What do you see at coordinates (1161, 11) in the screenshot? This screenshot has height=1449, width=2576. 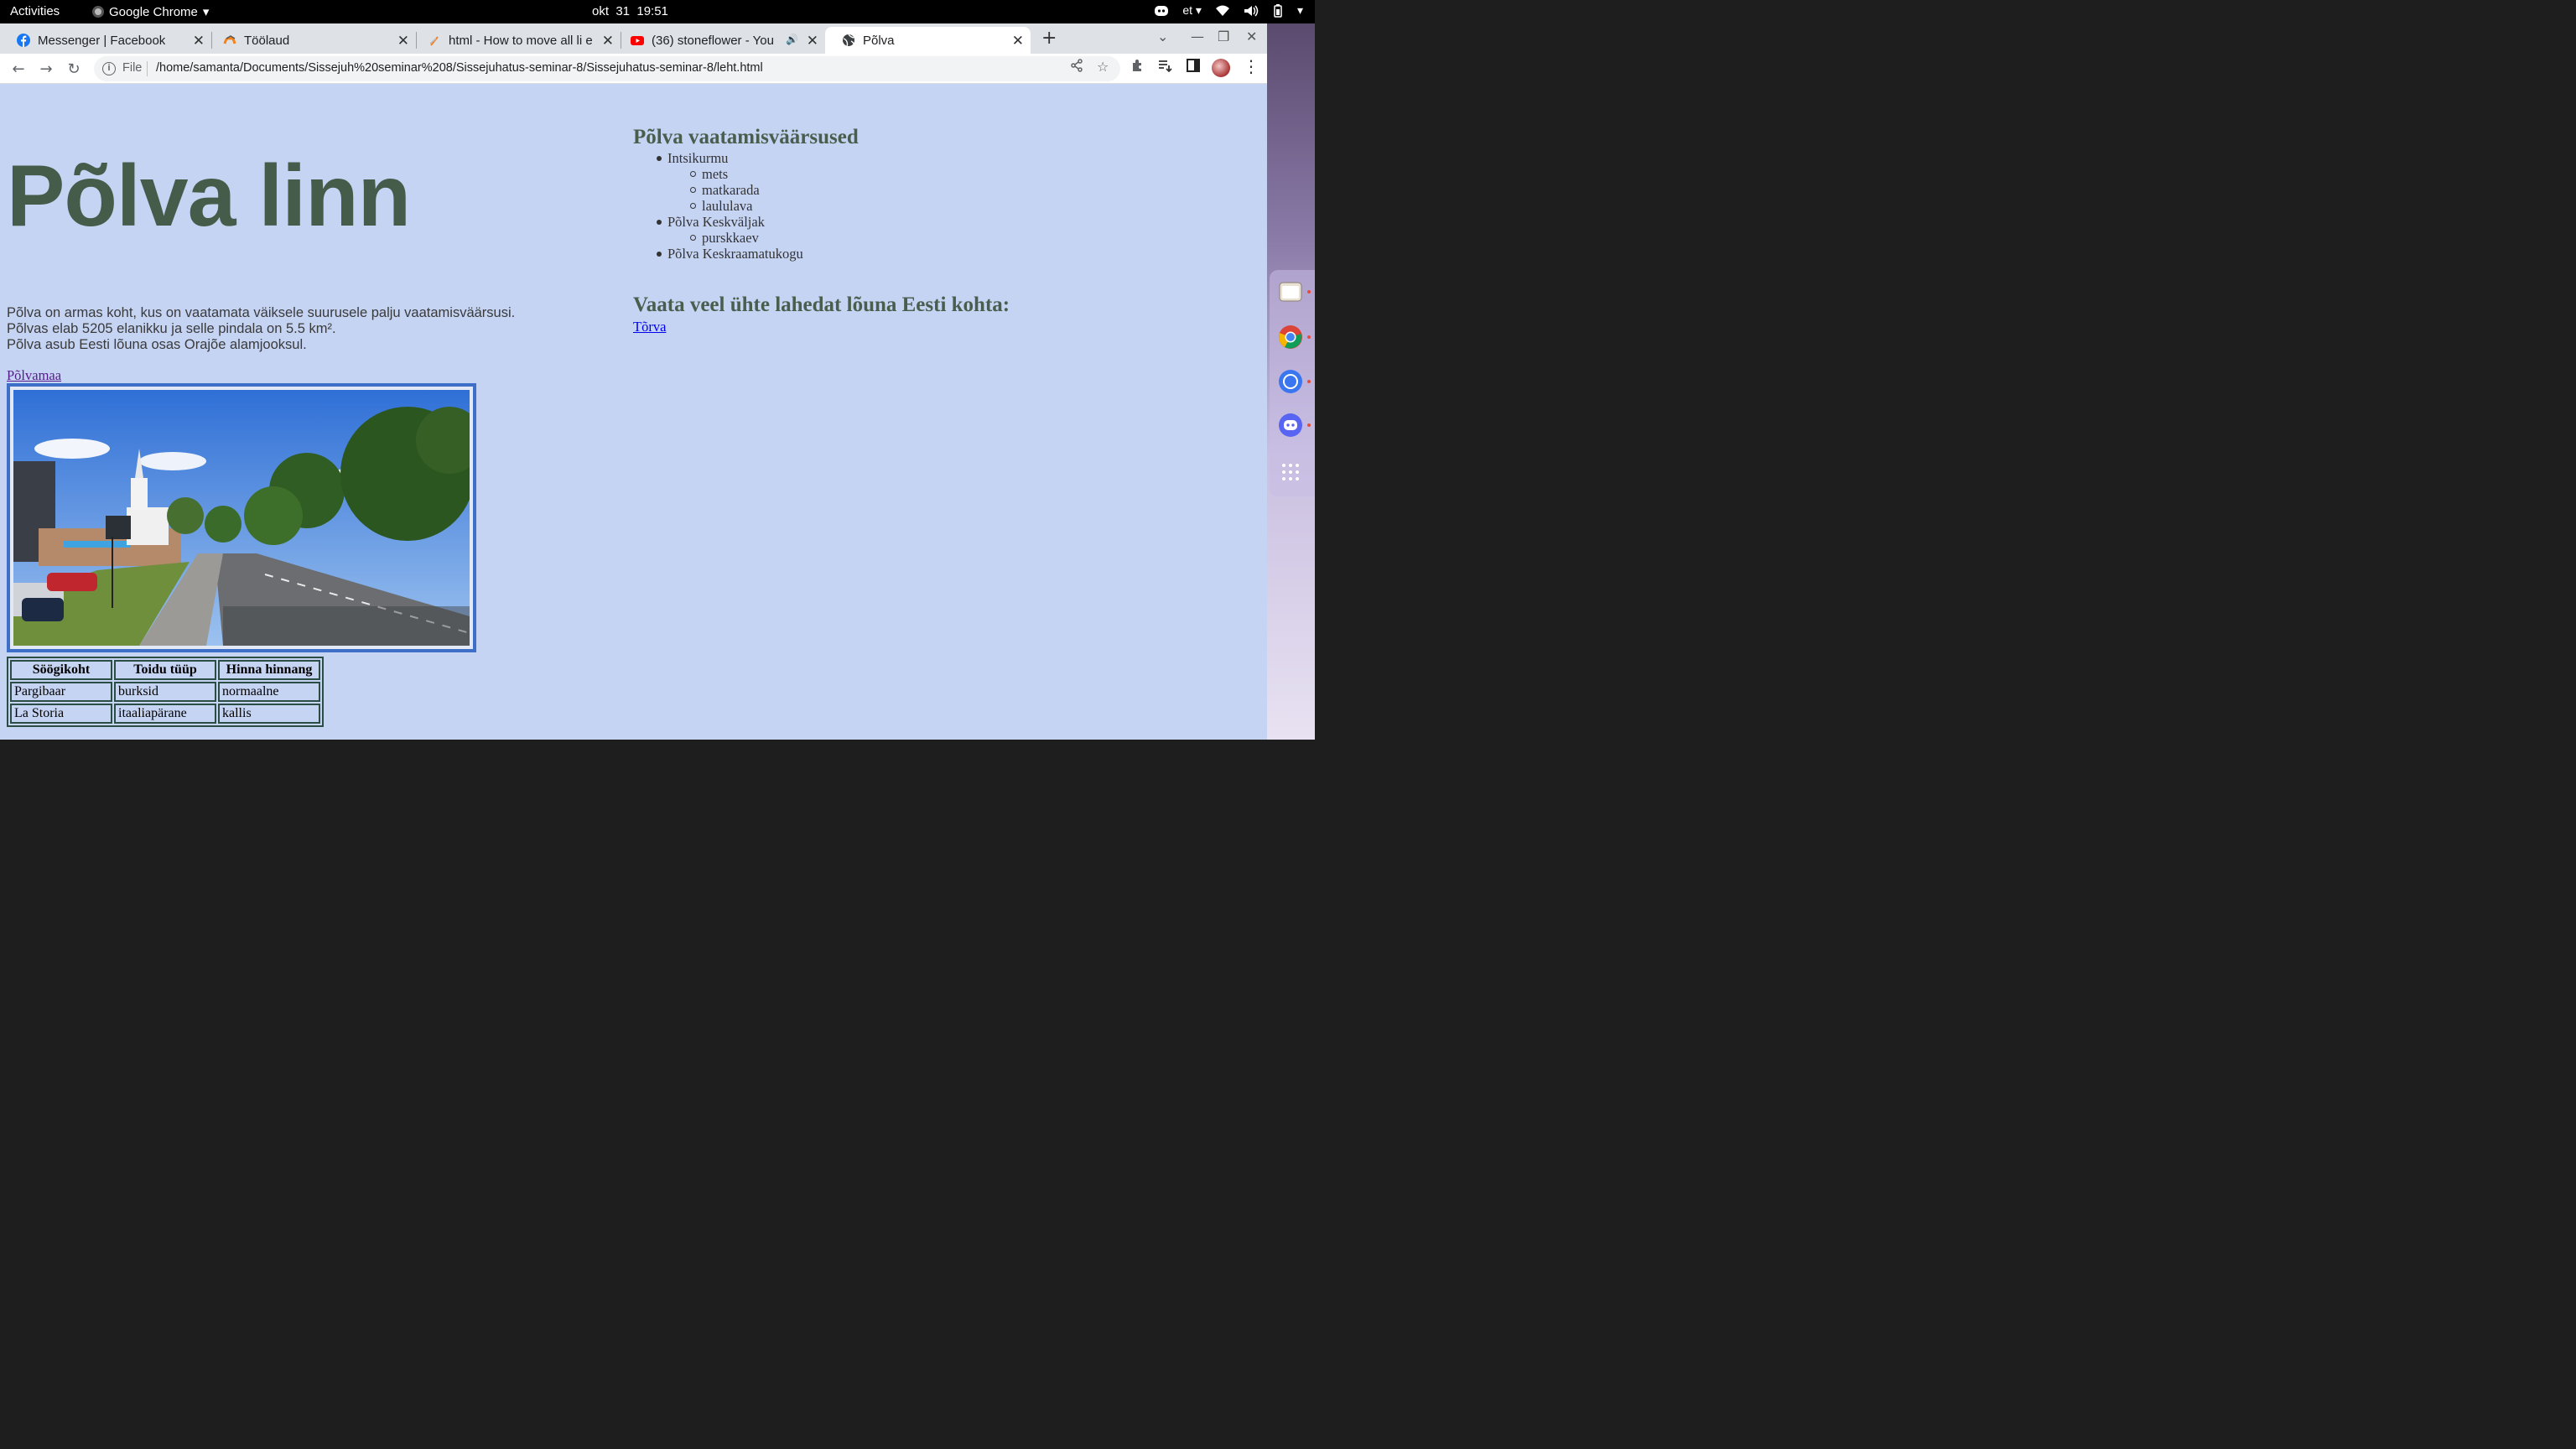 I see `discord-tray-icon` at bounding box center [1161, 11].